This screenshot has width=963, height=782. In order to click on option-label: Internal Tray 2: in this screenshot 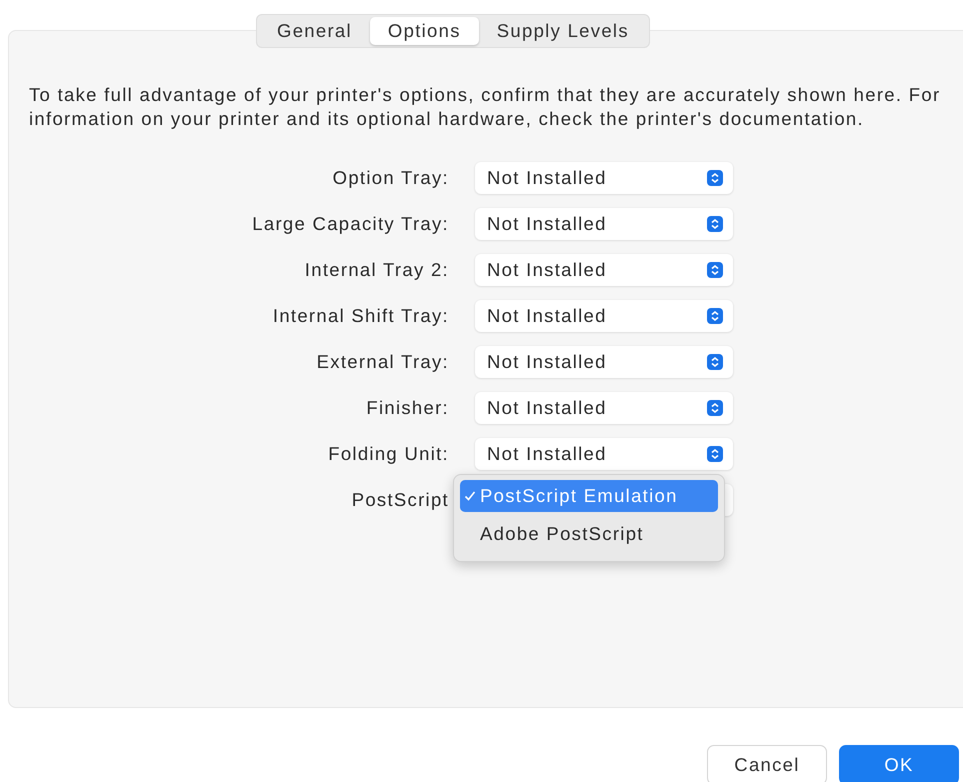, I will do `click(376, 269)`.